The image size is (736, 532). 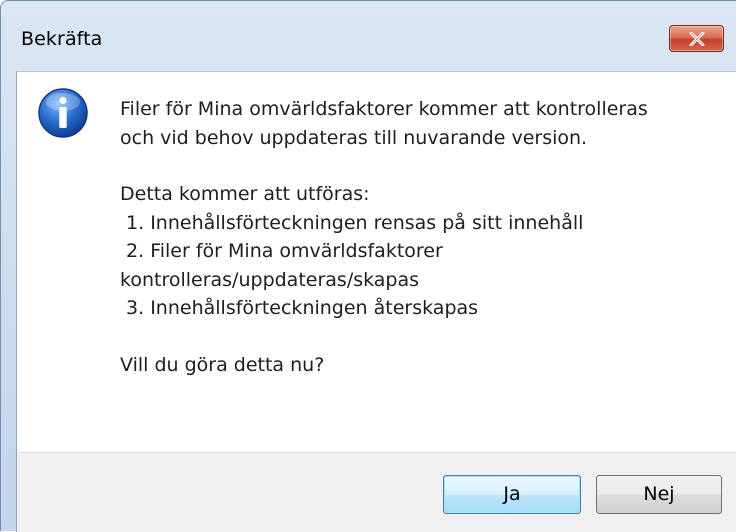 I want to click on close-button, so click(x=696, y=38).